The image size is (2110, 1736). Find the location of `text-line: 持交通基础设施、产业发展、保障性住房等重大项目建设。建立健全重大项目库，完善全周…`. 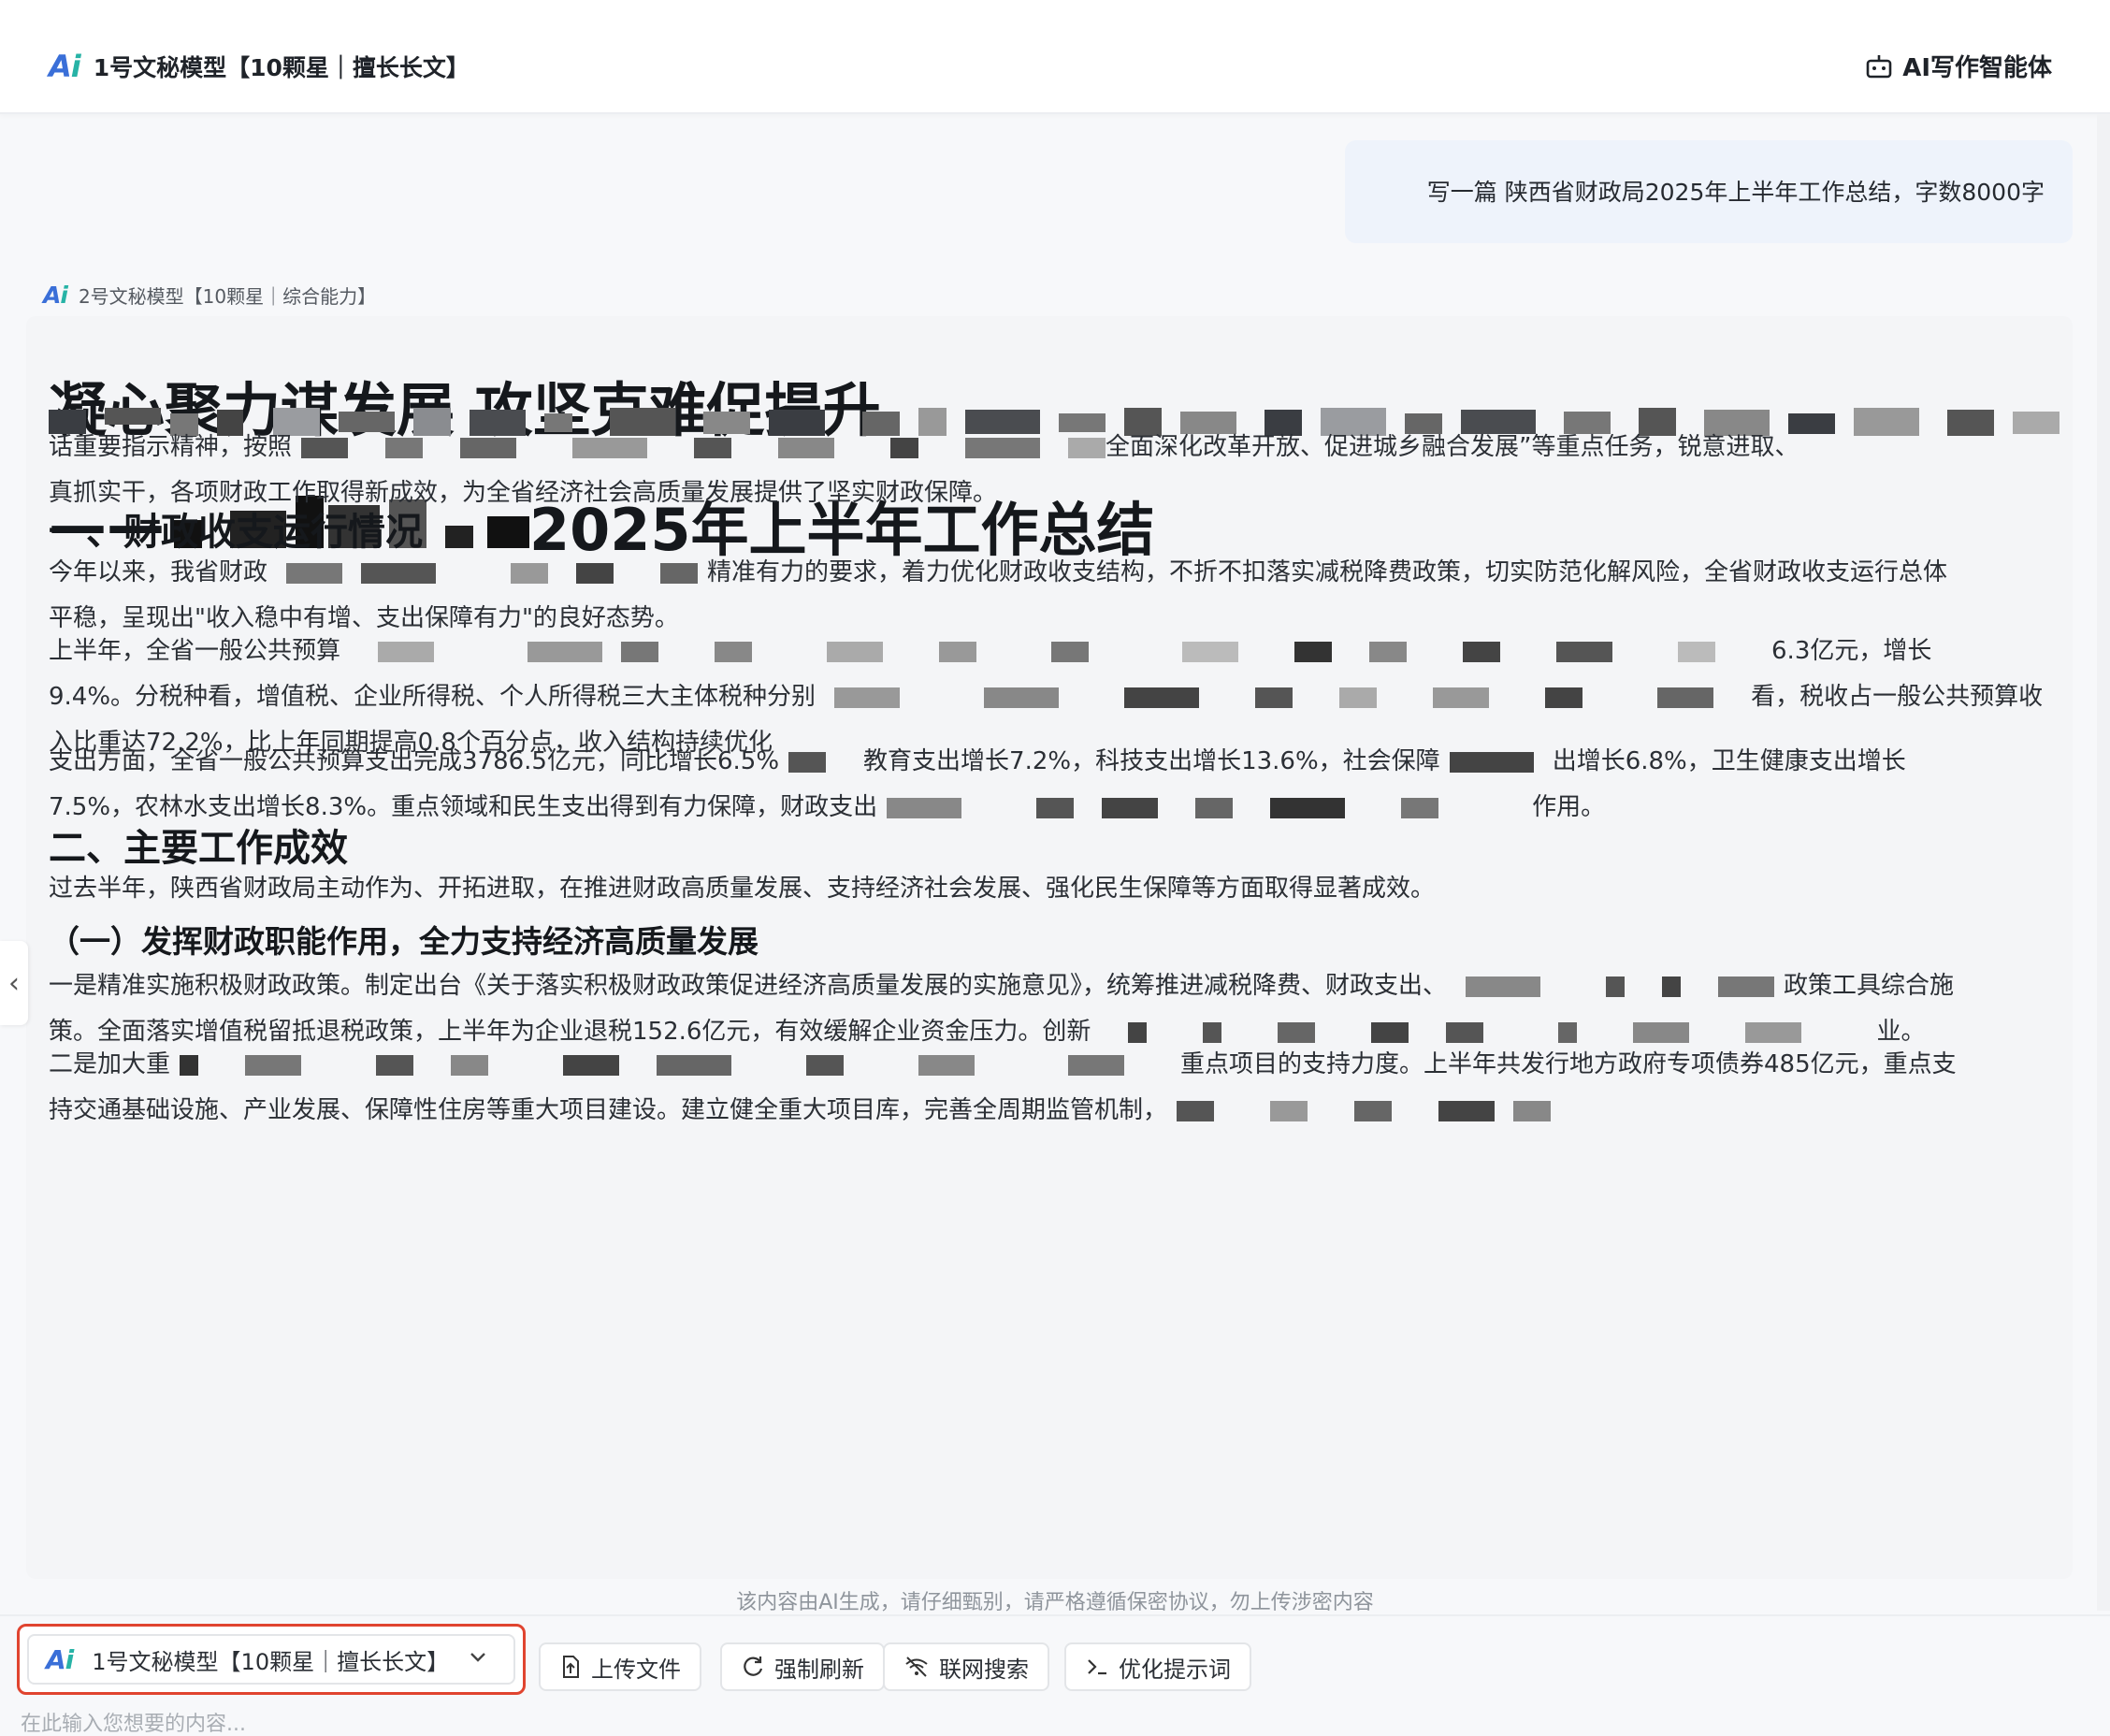

text-line: 持交通基础设施、产业发展、保障性住房等重大项目建设。建立健全重大项目库，完善全周… is located at coordinates (1054, 1111).